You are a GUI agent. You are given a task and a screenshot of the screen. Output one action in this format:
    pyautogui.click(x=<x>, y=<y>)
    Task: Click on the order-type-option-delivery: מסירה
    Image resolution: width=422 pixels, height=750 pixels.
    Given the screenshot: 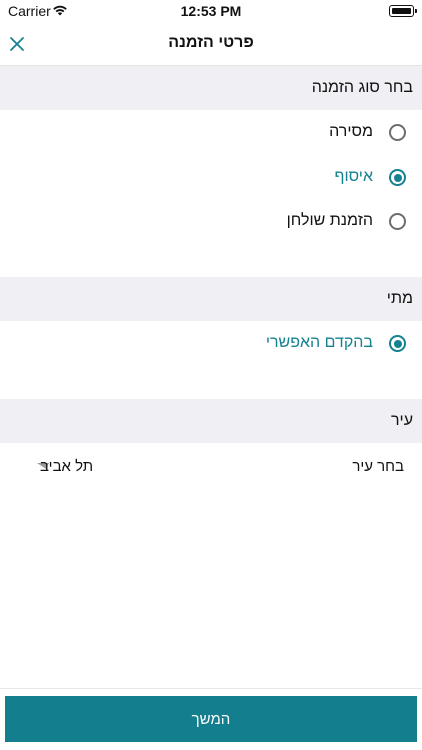 What is the action you would take?
    pyautogui.click(x=211, y=133)
    